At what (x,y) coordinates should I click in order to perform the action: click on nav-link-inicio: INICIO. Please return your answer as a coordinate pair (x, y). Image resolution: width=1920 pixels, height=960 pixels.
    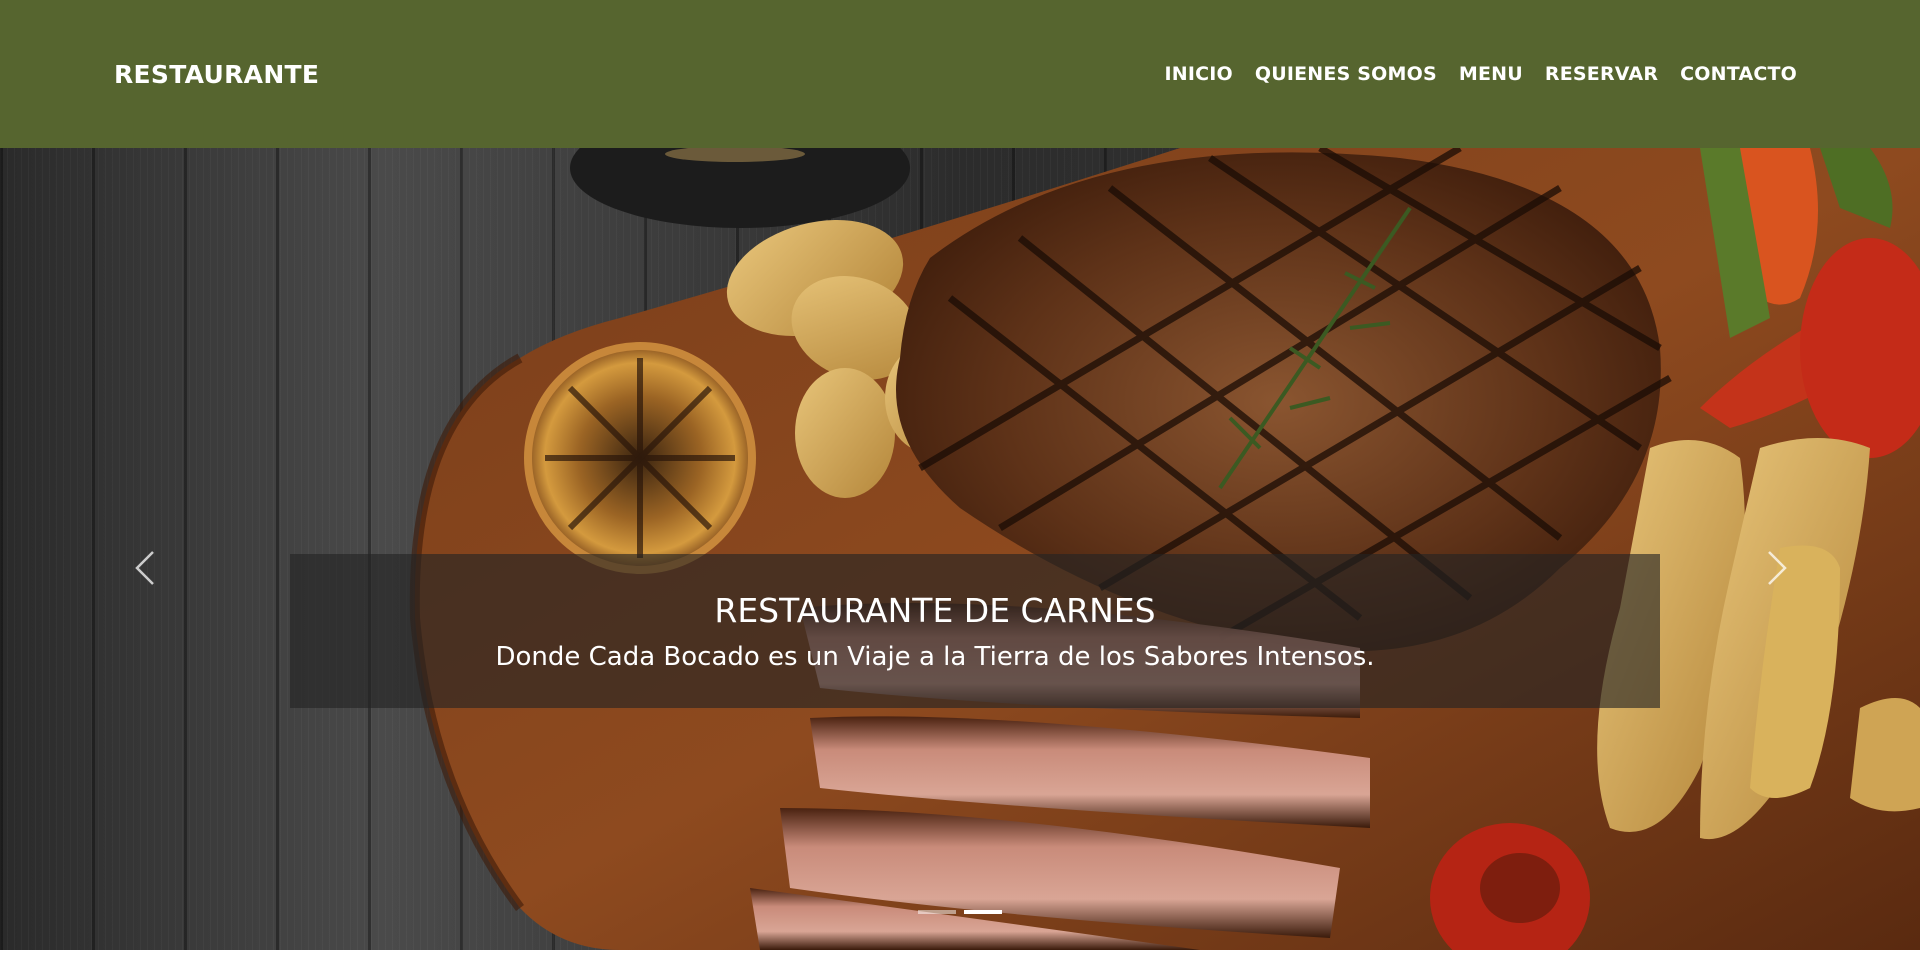
    Looking at the image, I should click on (1198, 74).